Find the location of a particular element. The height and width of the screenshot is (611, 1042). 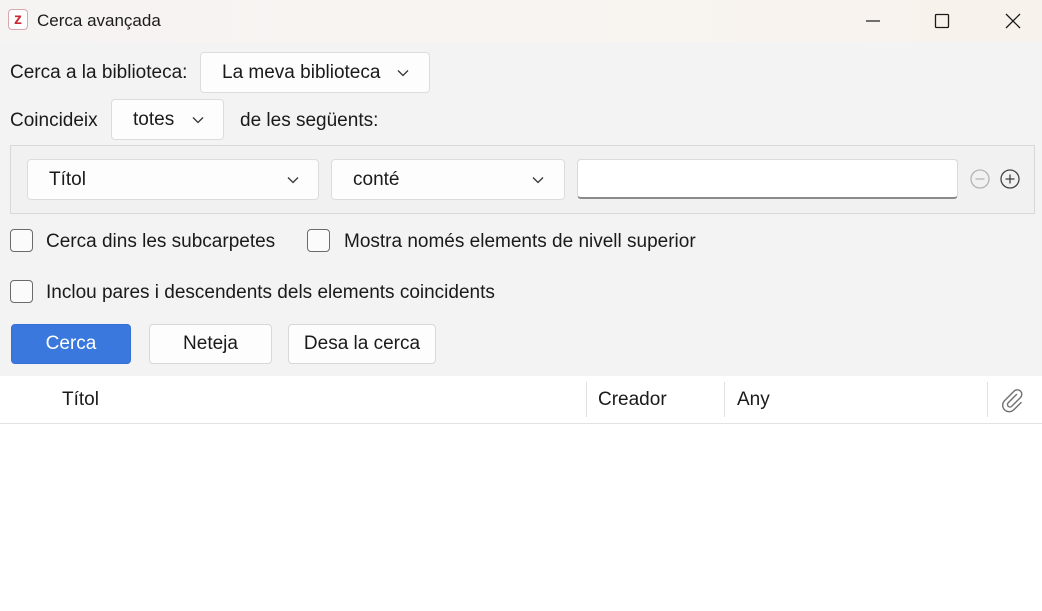

maximize-button is located at coordinates (942, 21).